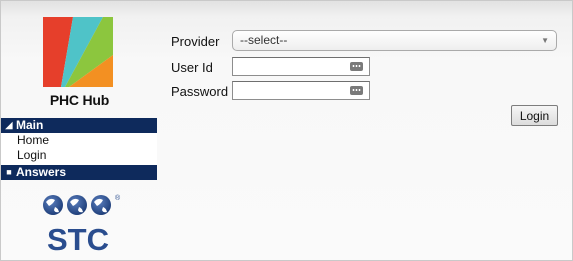 This screenshot has height=261, width=573. Describe the element at coordinates (79, 155) in the screenshot. I see `nav-item-login: Login` at that location.